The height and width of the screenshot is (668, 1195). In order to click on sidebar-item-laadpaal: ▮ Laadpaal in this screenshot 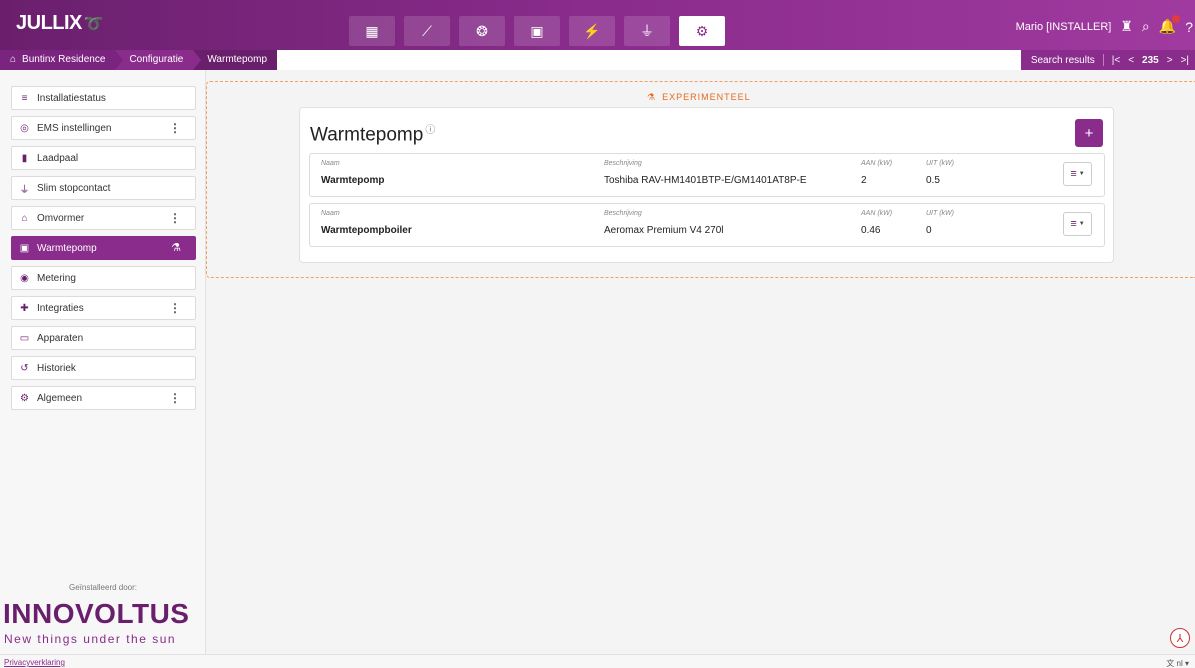, I will do `click(103, 158)`.